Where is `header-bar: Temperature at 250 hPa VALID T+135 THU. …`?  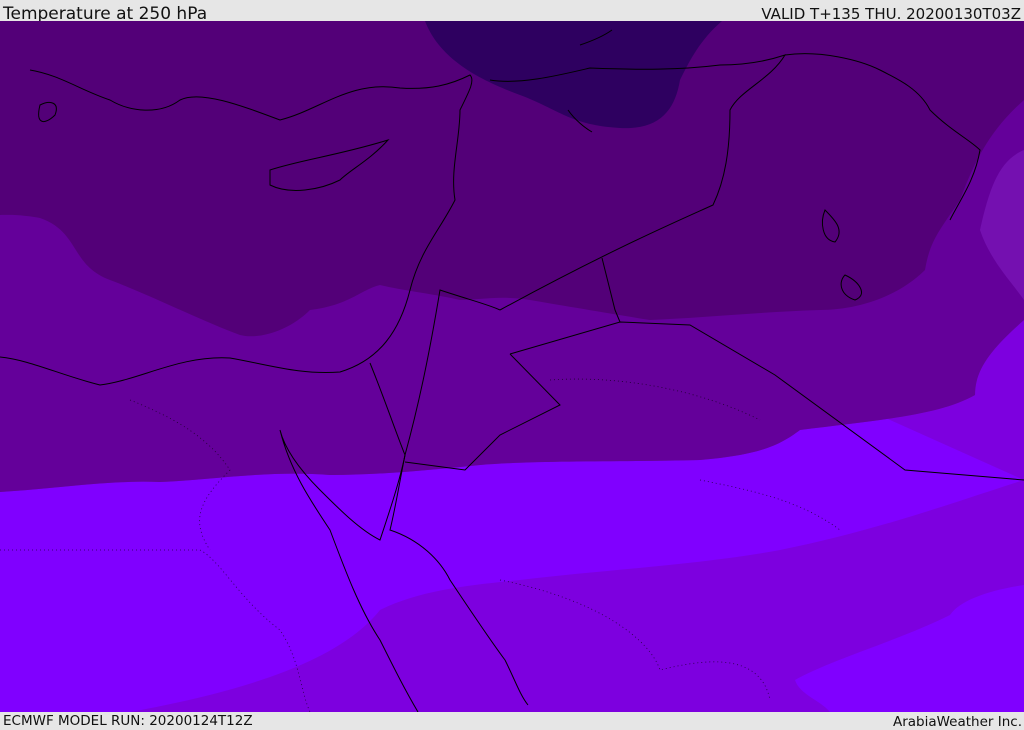 header-bar: Temperature at 250 hPa VALID T+135 THU. … is located at coordinates (512, 12).